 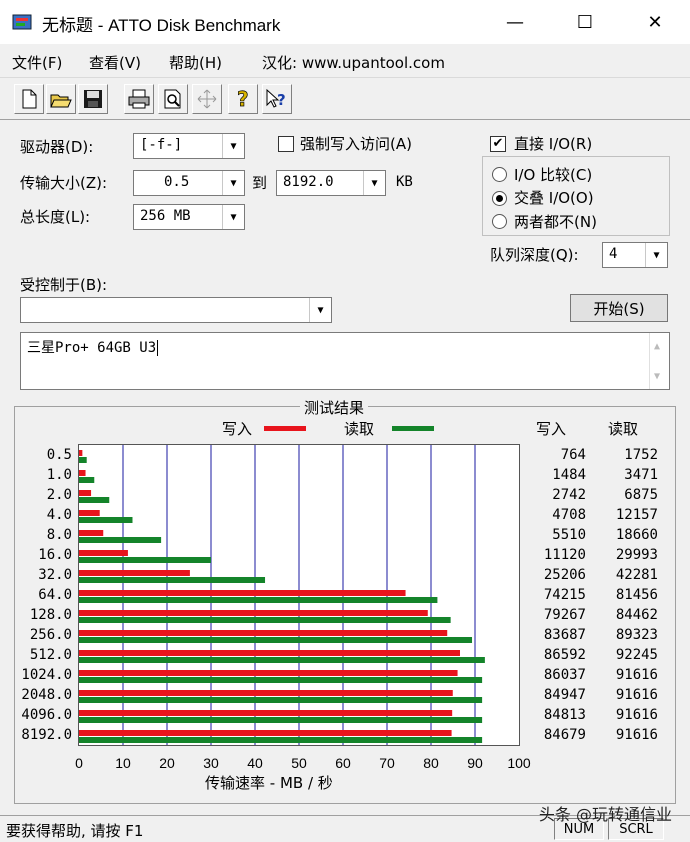 I want to click on controlled-by-select: ▼, so click(x=176, y=310).